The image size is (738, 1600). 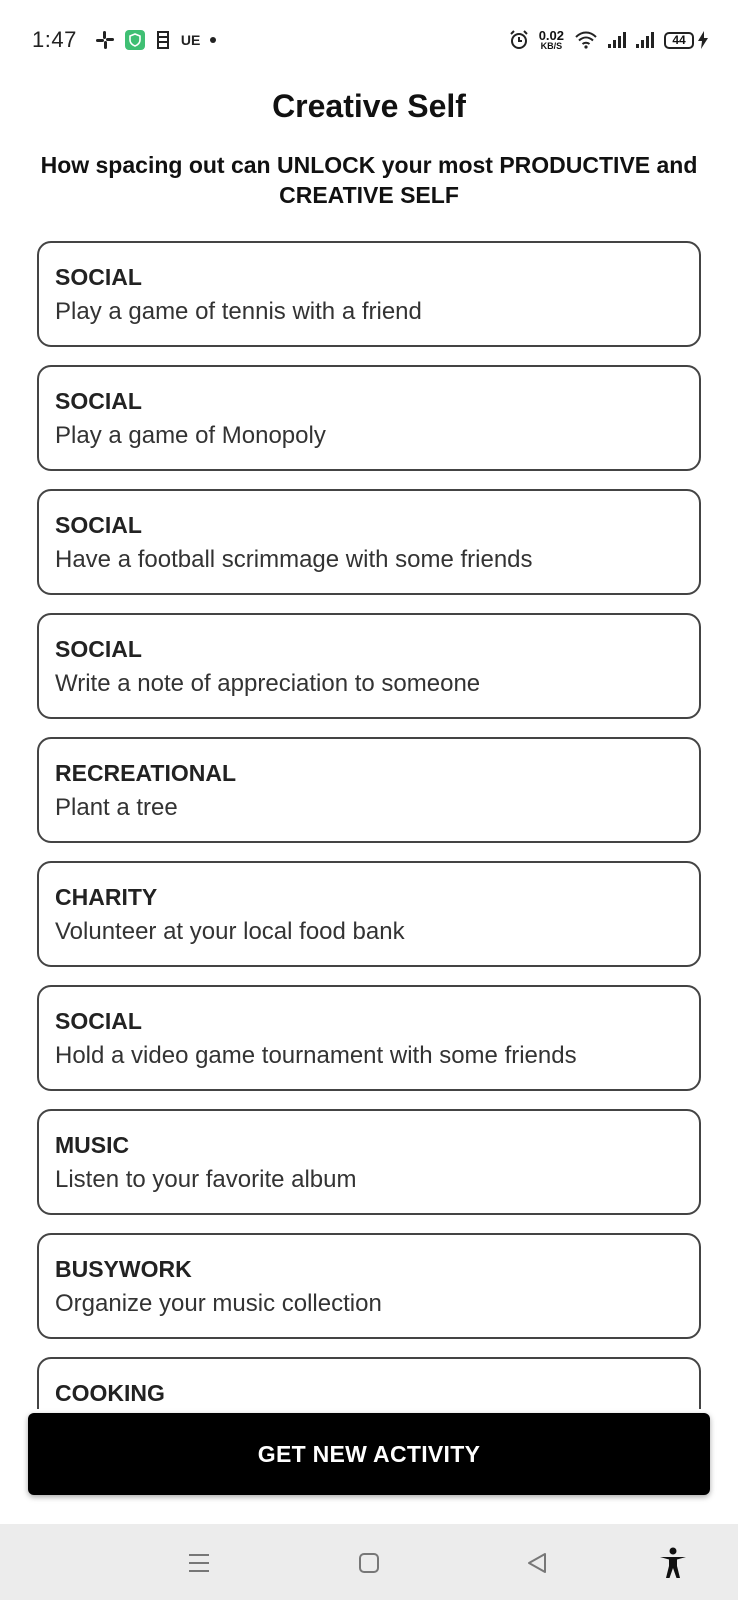 What do you see at coordinates (106, 897) in the screenshot?
I see `activity-type: CHARITY` at bounding box center [106, 897].